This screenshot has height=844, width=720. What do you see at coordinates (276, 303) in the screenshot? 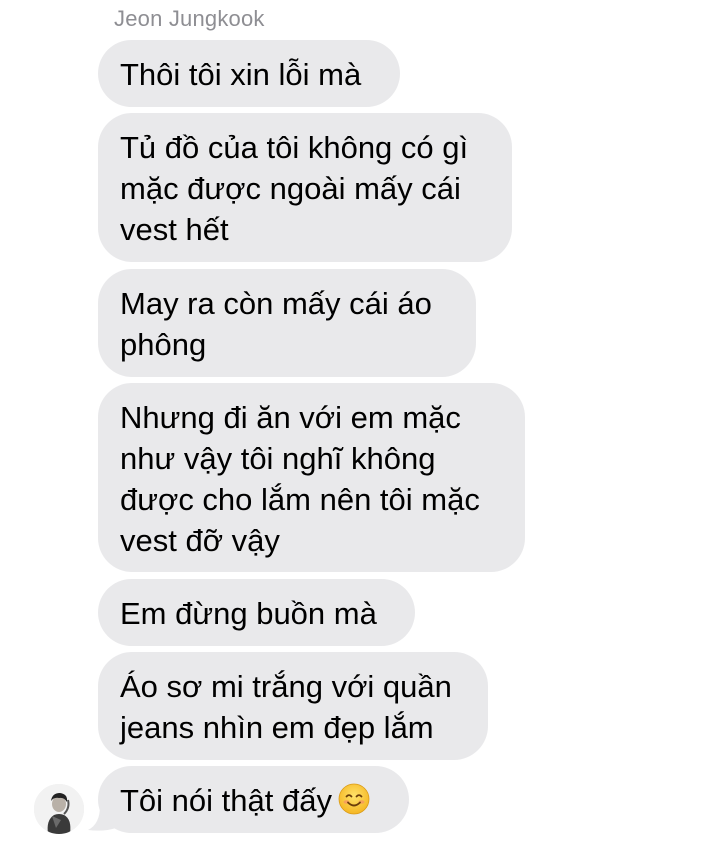
I see `message-text: May ra còn mấy cái áo` at bounding box center [276, 303].